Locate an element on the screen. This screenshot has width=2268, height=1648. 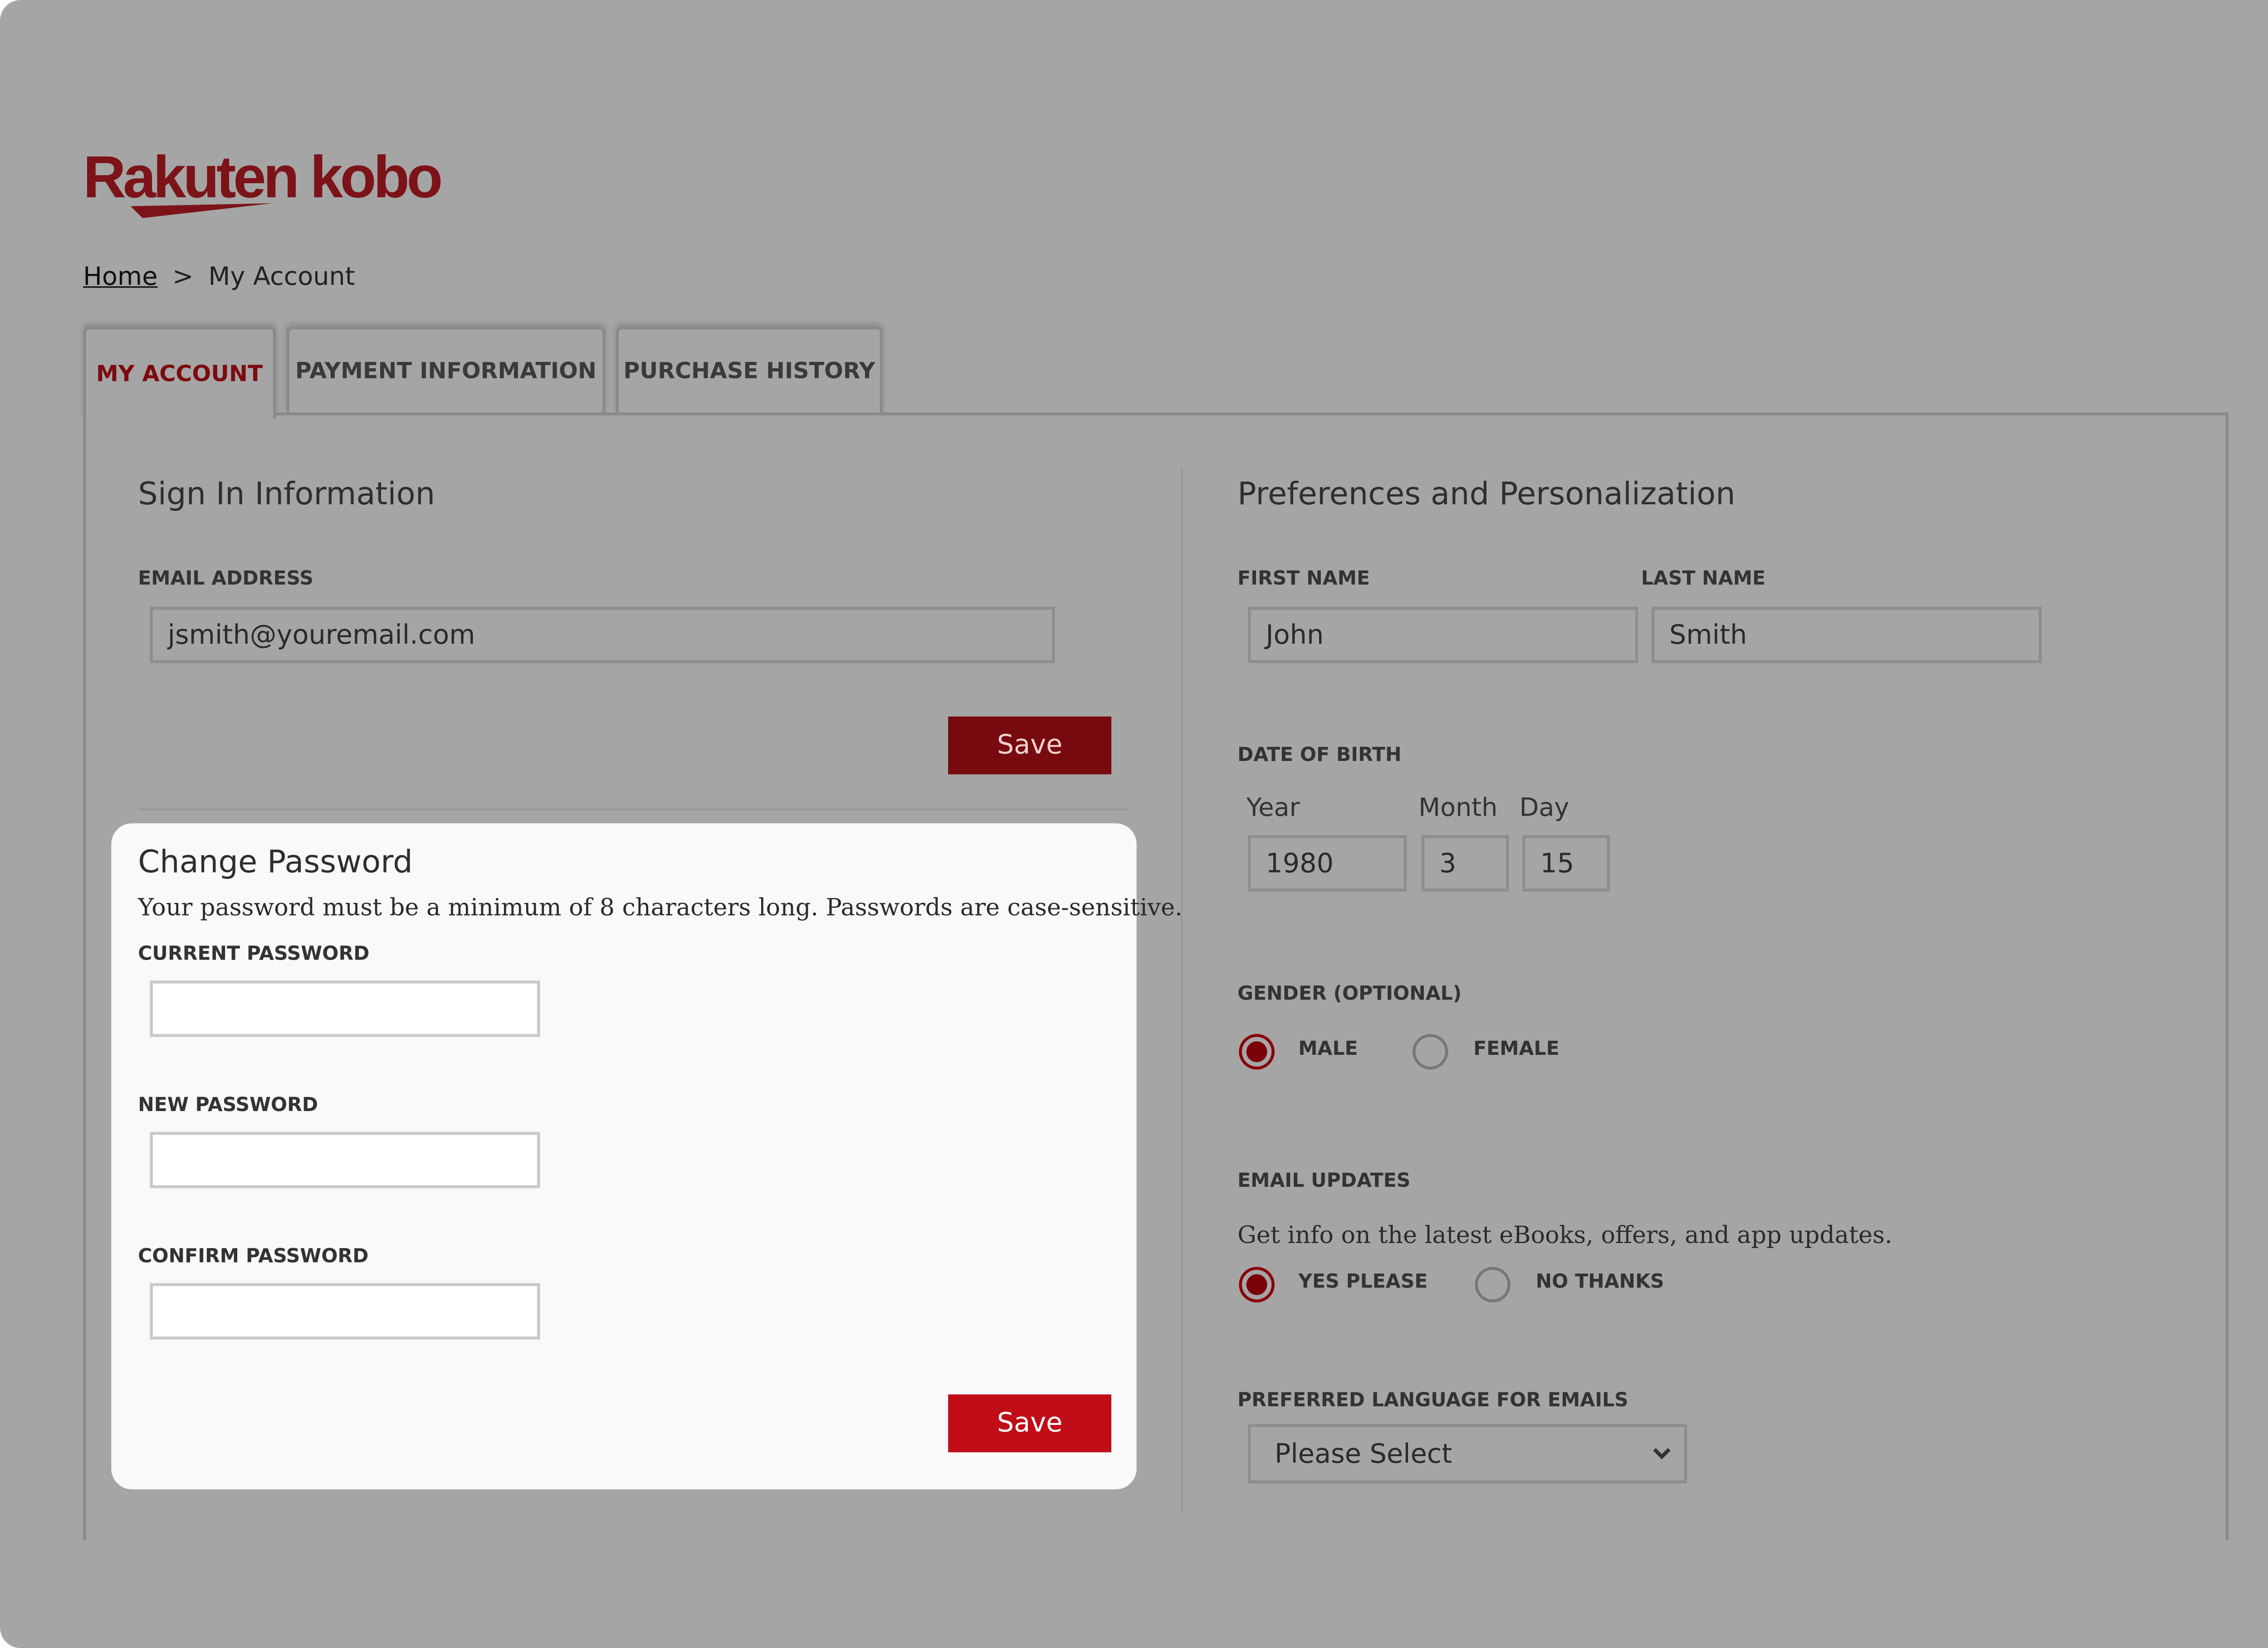
dob-label: DATE OF BIRTH is located at coordinates (1320, 756).